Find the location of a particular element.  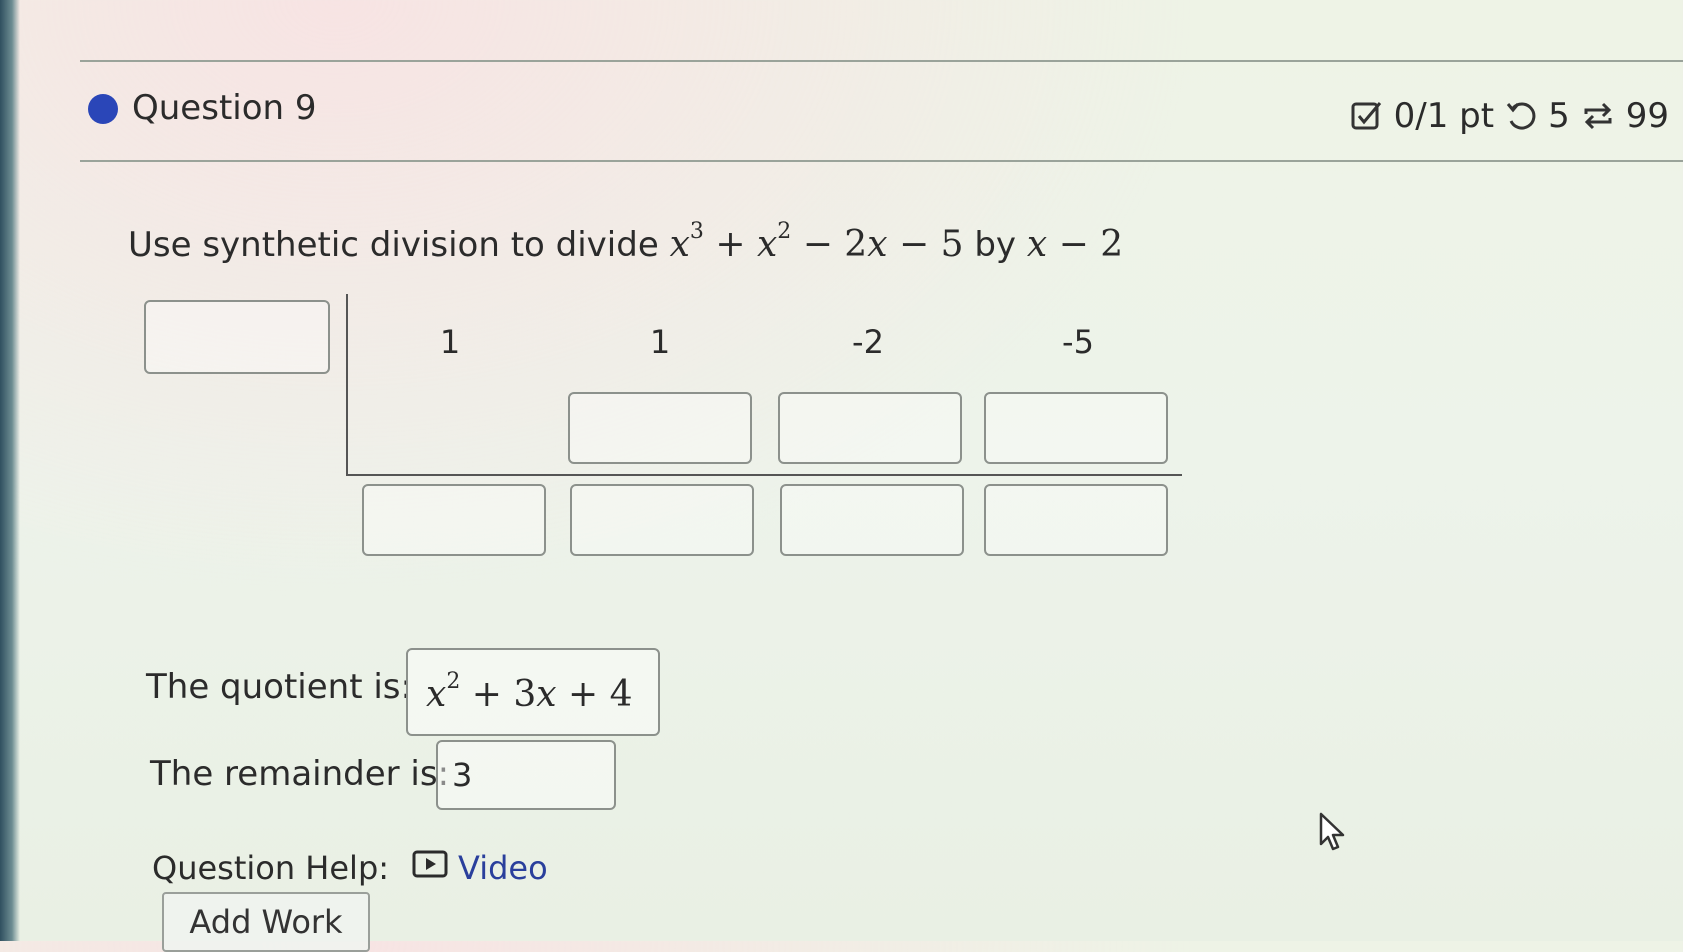

division-bracket-horizontal is located at coordinates (764, 475).